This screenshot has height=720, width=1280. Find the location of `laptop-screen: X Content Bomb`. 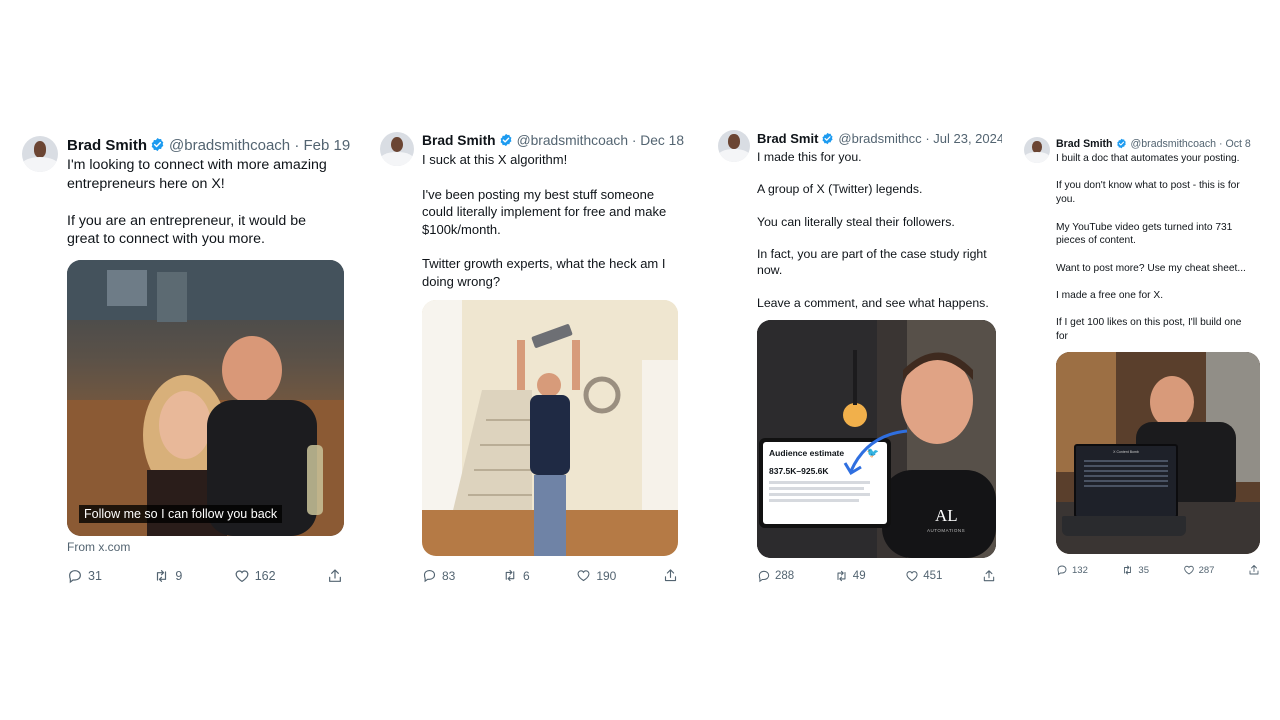

laptop-screen: X Content Bomb is located at coordinates (1126, 481).